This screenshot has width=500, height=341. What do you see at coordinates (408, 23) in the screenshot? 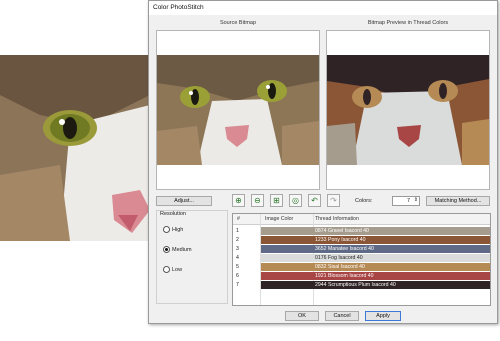
I see `preview-caption: Bitmap Preview in Thread Colors` at bounding box center [408, 23].